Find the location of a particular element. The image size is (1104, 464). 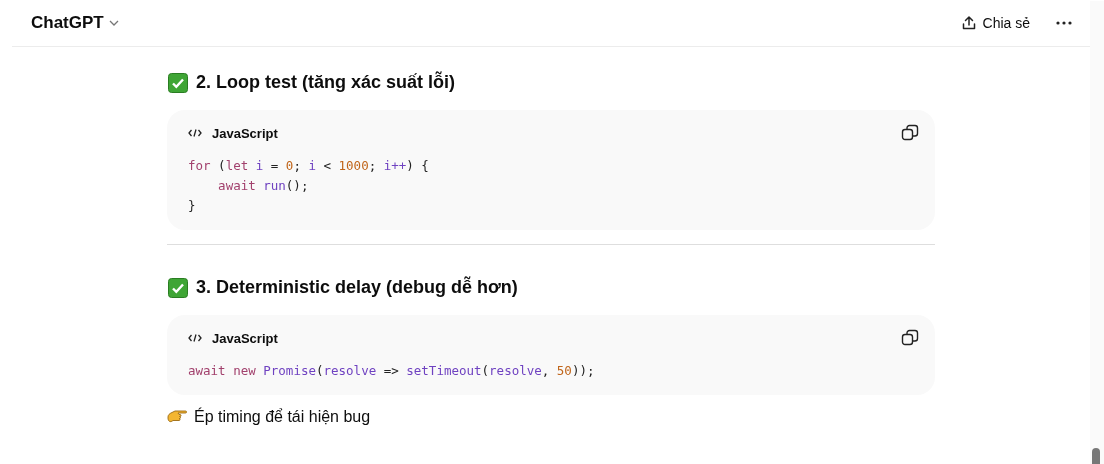

code-line: await new Promise(resolve => setTimeout(resolve, 50)); is located at coordinates (392, 371).